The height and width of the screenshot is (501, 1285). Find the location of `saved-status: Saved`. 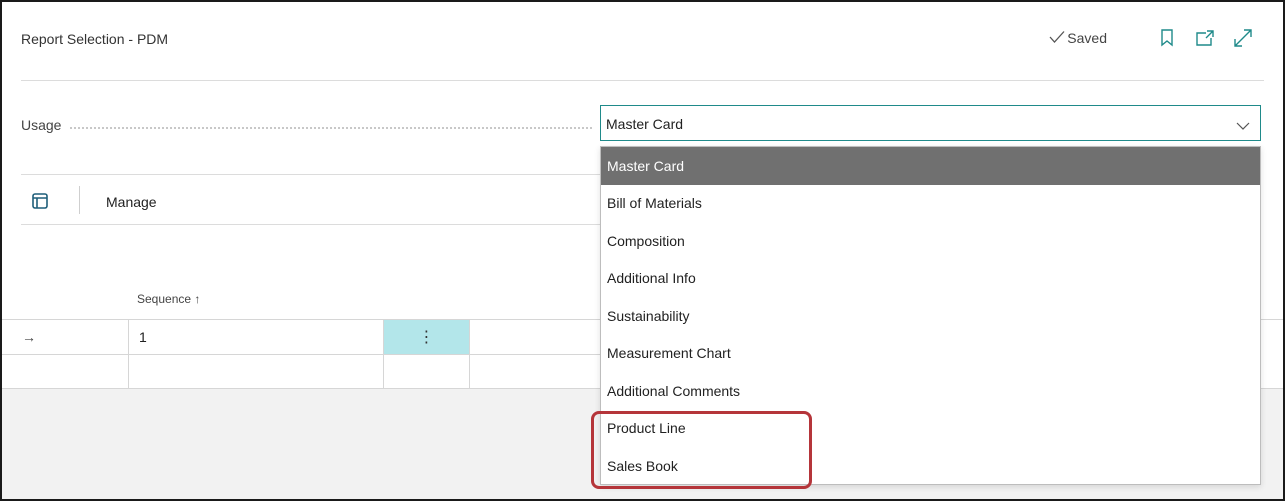

saved-status: Saved is located at coordinates (1078, 38).